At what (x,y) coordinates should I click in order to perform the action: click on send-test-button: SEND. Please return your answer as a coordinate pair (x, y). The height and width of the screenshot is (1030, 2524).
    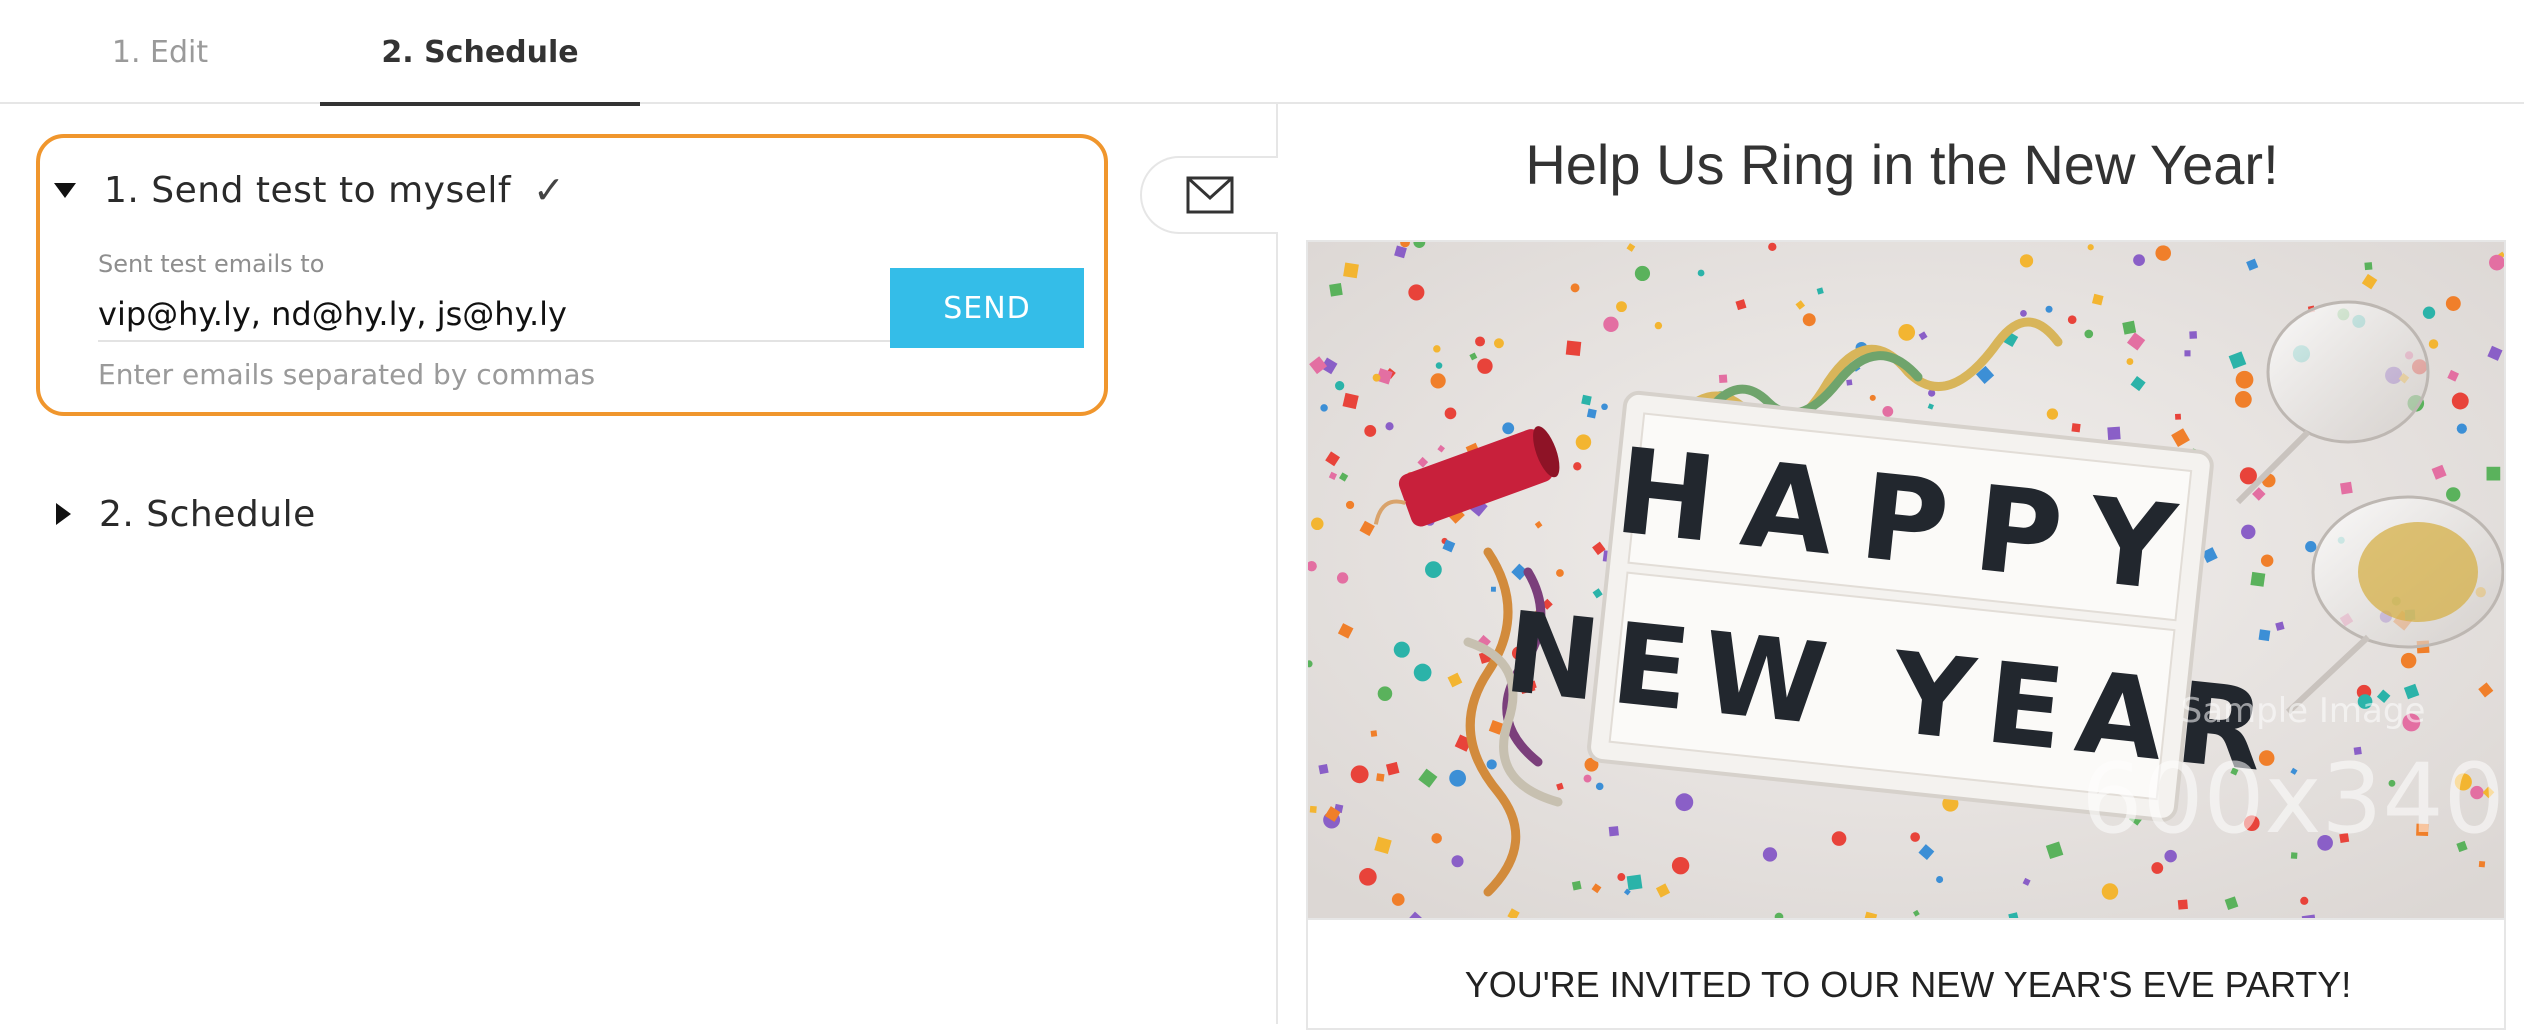
    Looking at the image, I should click on (987, 308).